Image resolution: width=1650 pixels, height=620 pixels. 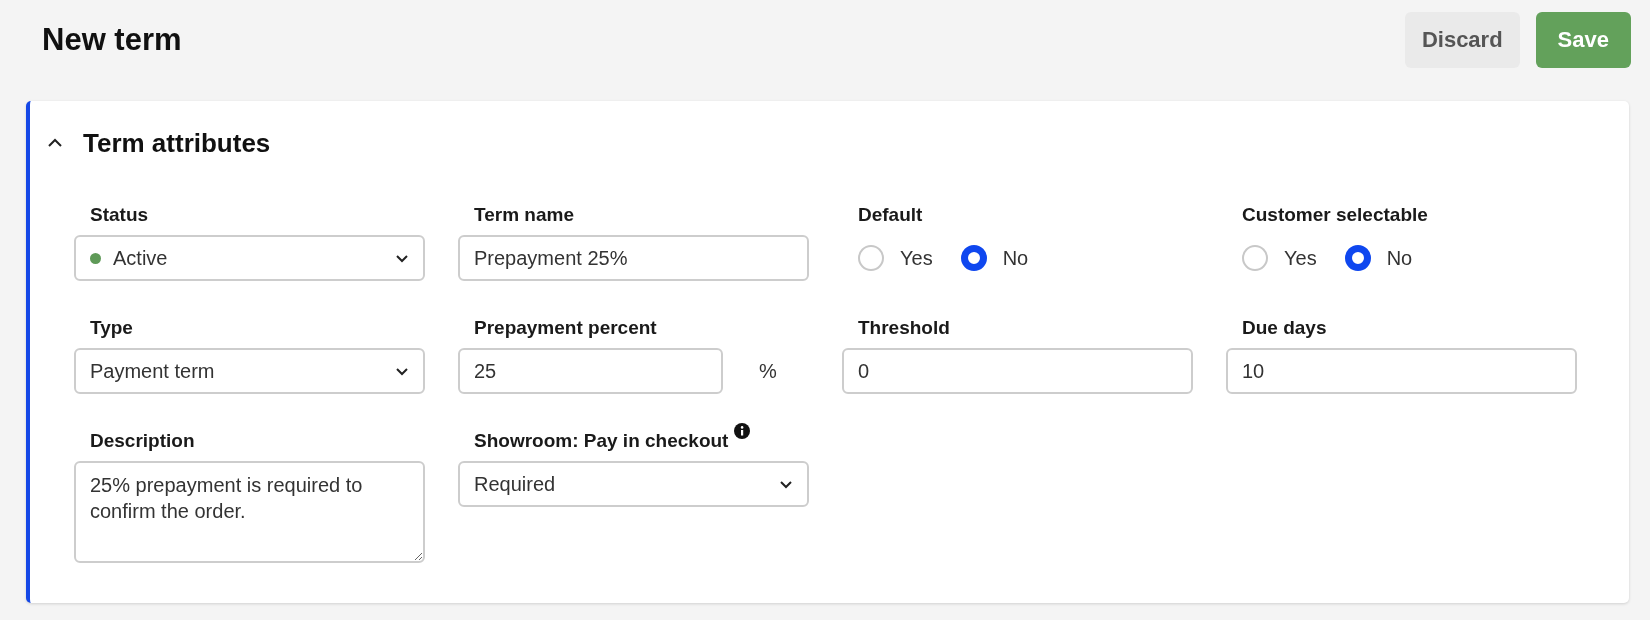 What do you see at coordinates (1335, 215) in the screenshot?
I see `field-label: Customer selectable` at bounding box center [1335, 215].